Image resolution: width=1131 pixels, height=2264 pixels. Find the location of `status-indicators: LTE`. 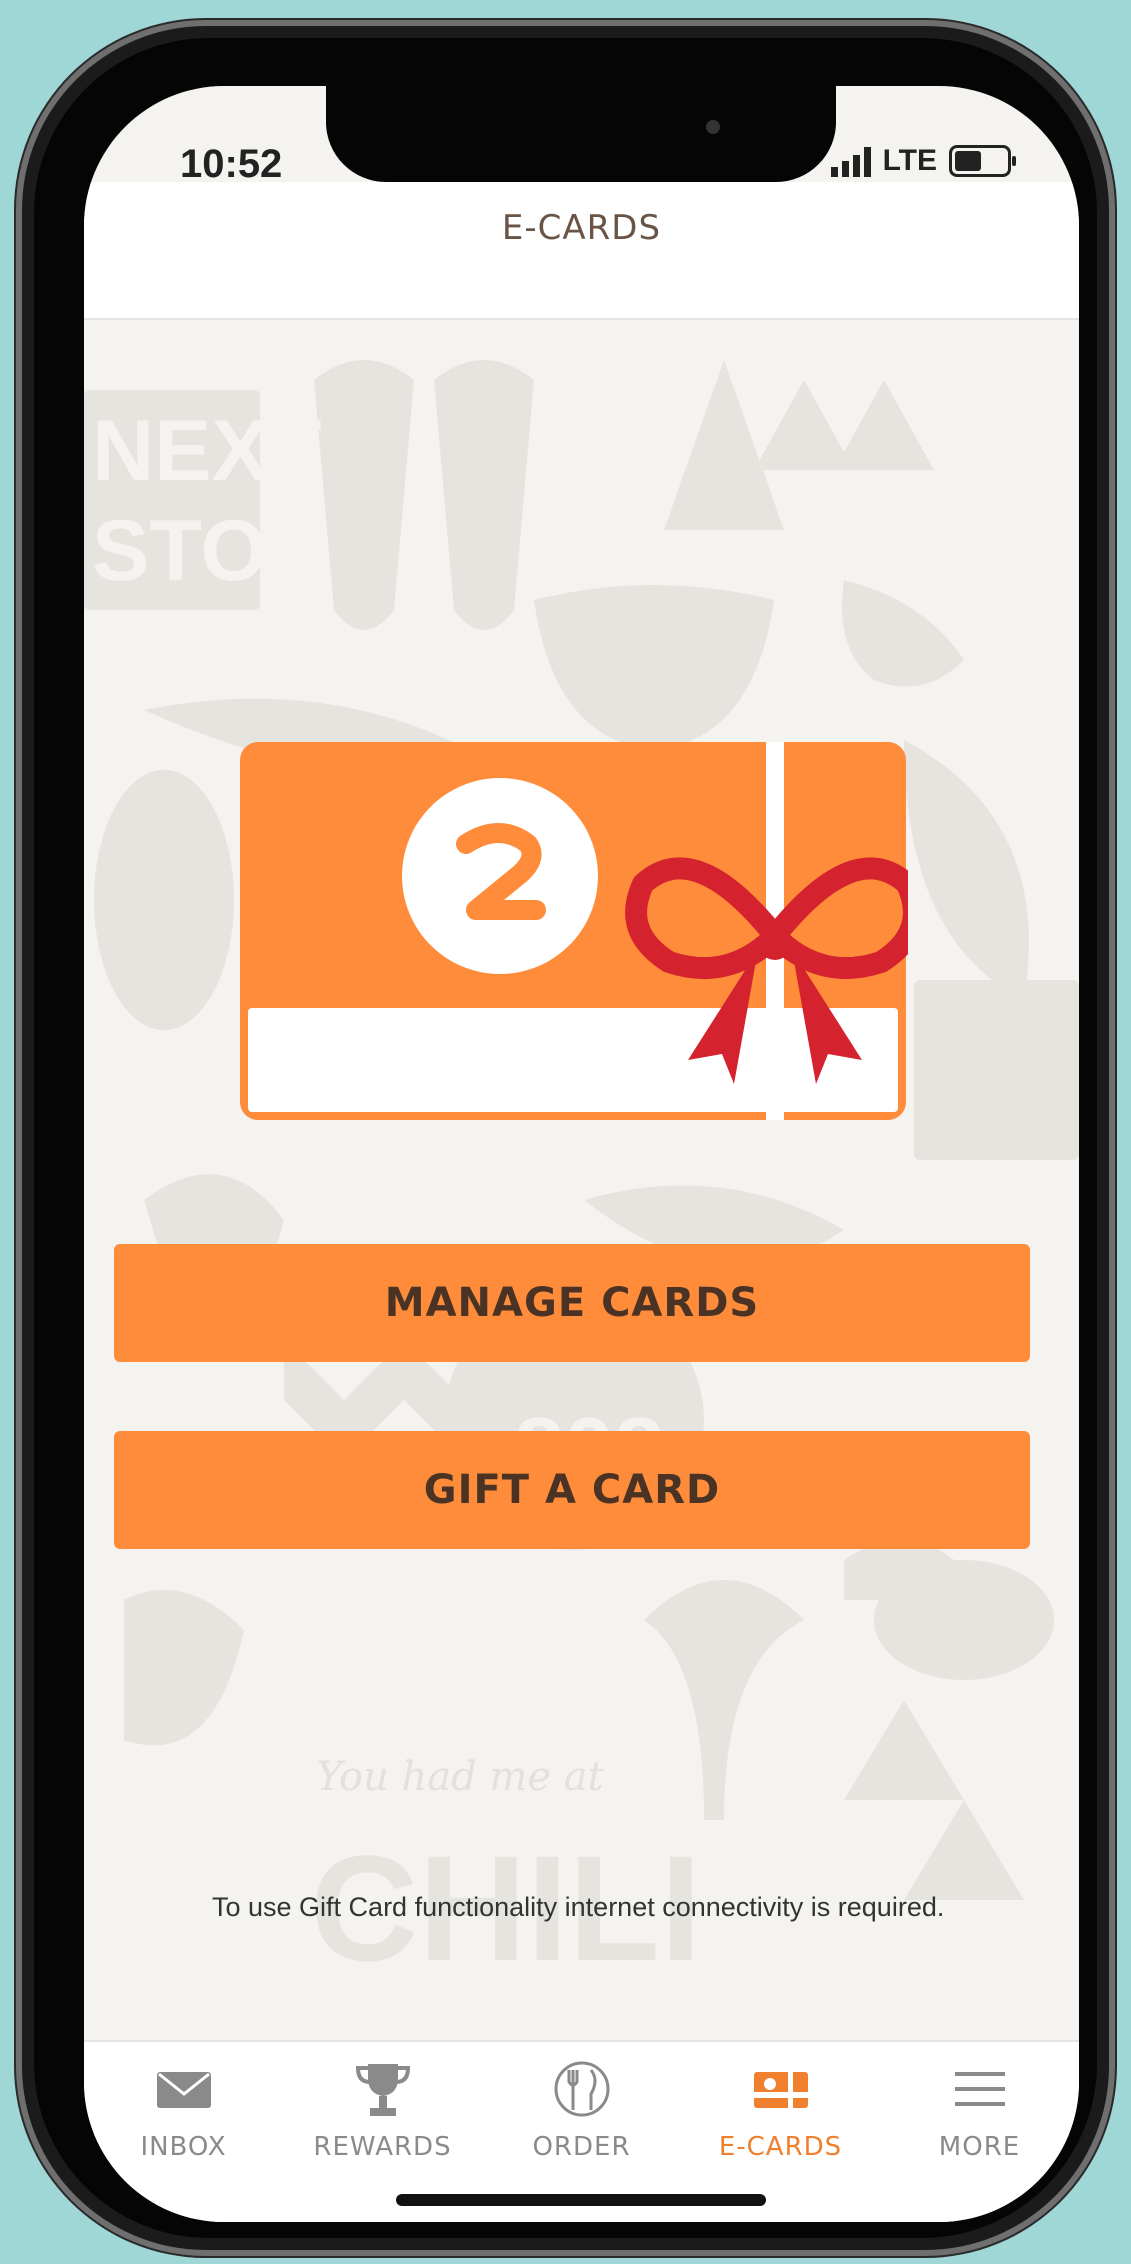

status-indicators: LTE is located at coordinates (923, 161).